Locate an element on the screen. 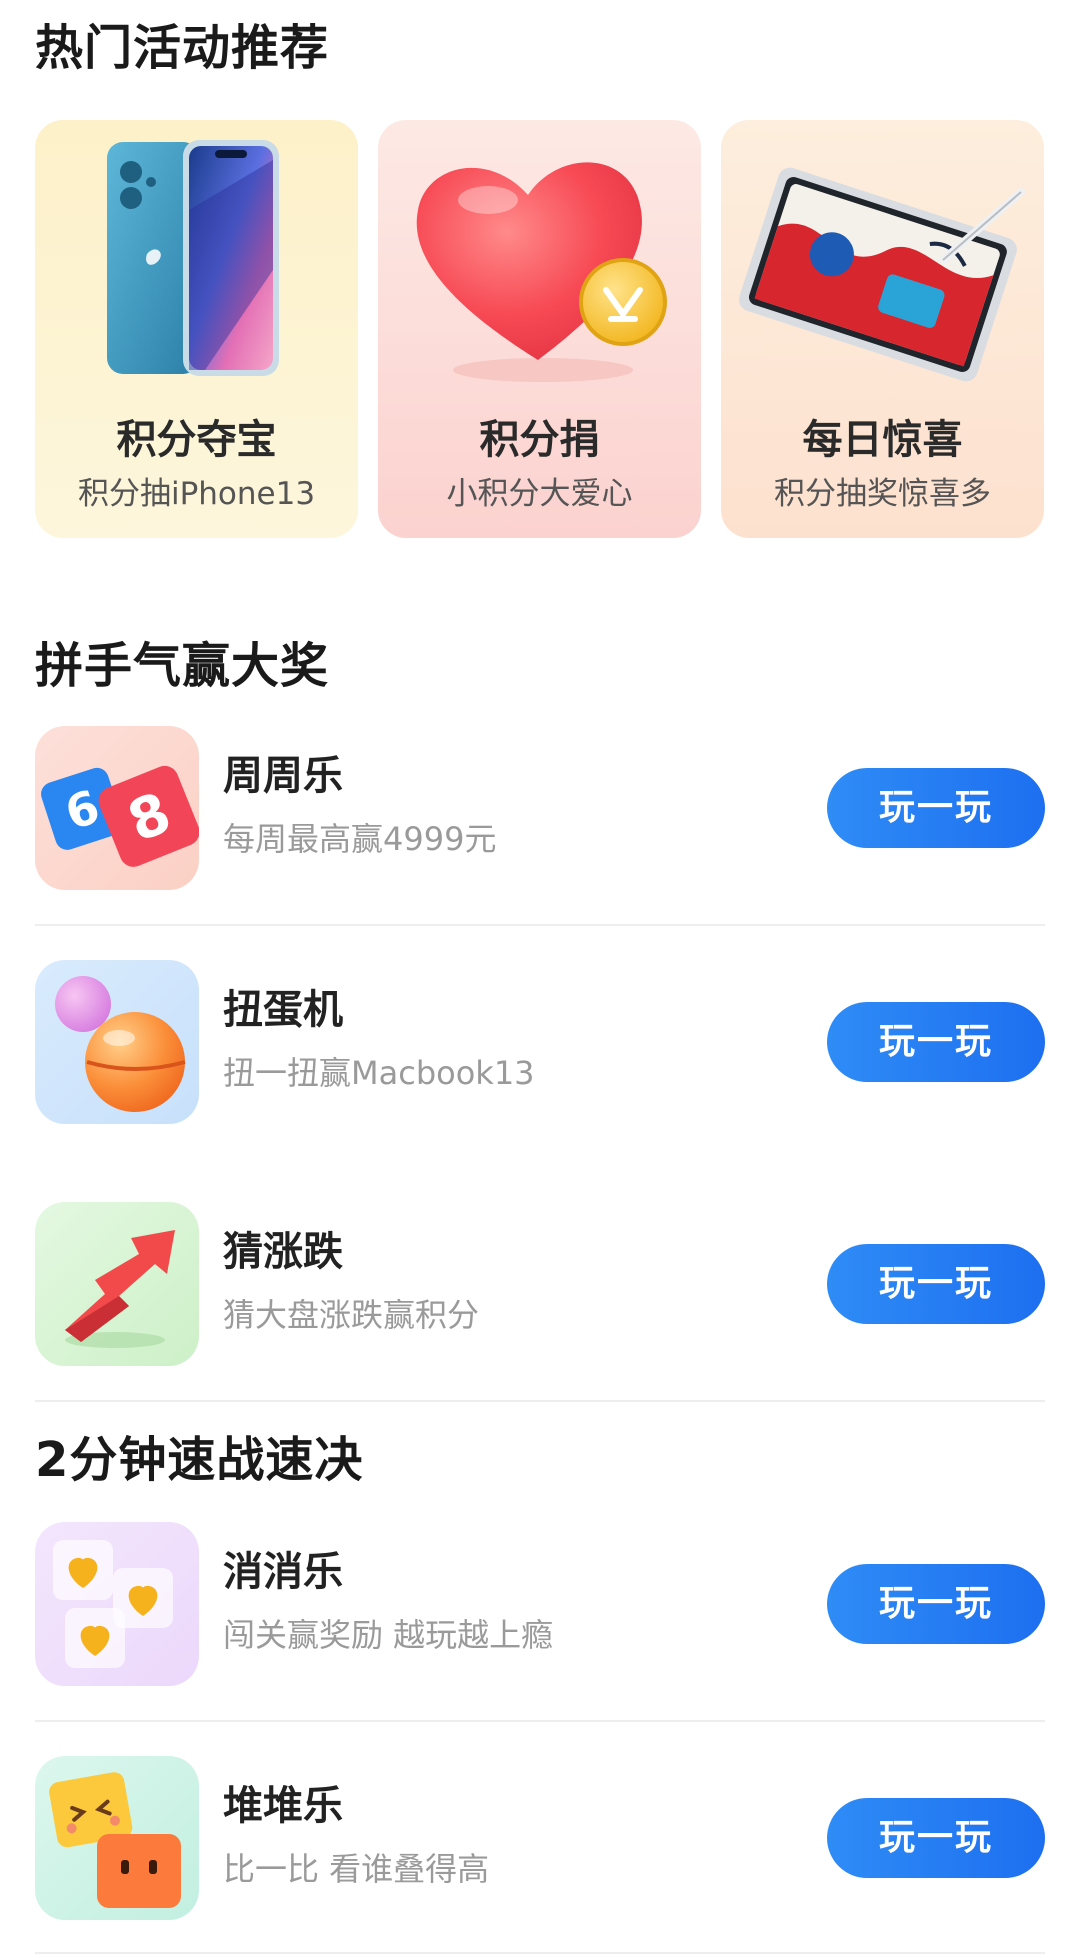 This screenshot has height=1958, width=1080. card-points-donate: 积分捐 小积分大爱心 is located at coordinates (539, 329).